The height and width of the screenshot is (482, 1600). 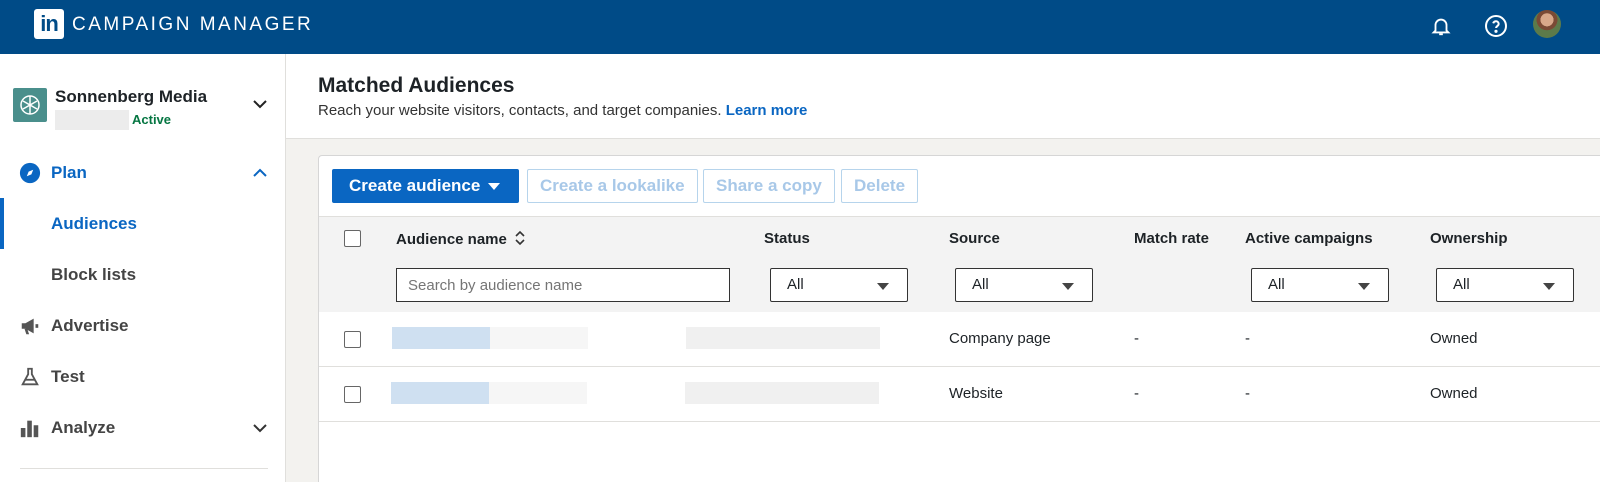 I want to click on sidebar-item-label: Audiences, so click(x=94, y=223).